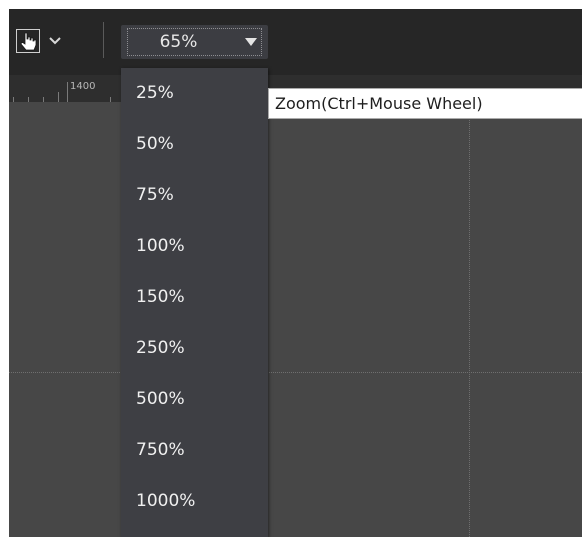 The image size is (582, 537). Describe the element at coordinates (178, 42) in the screenshot. I see `zoom-value: 65%` at that location.